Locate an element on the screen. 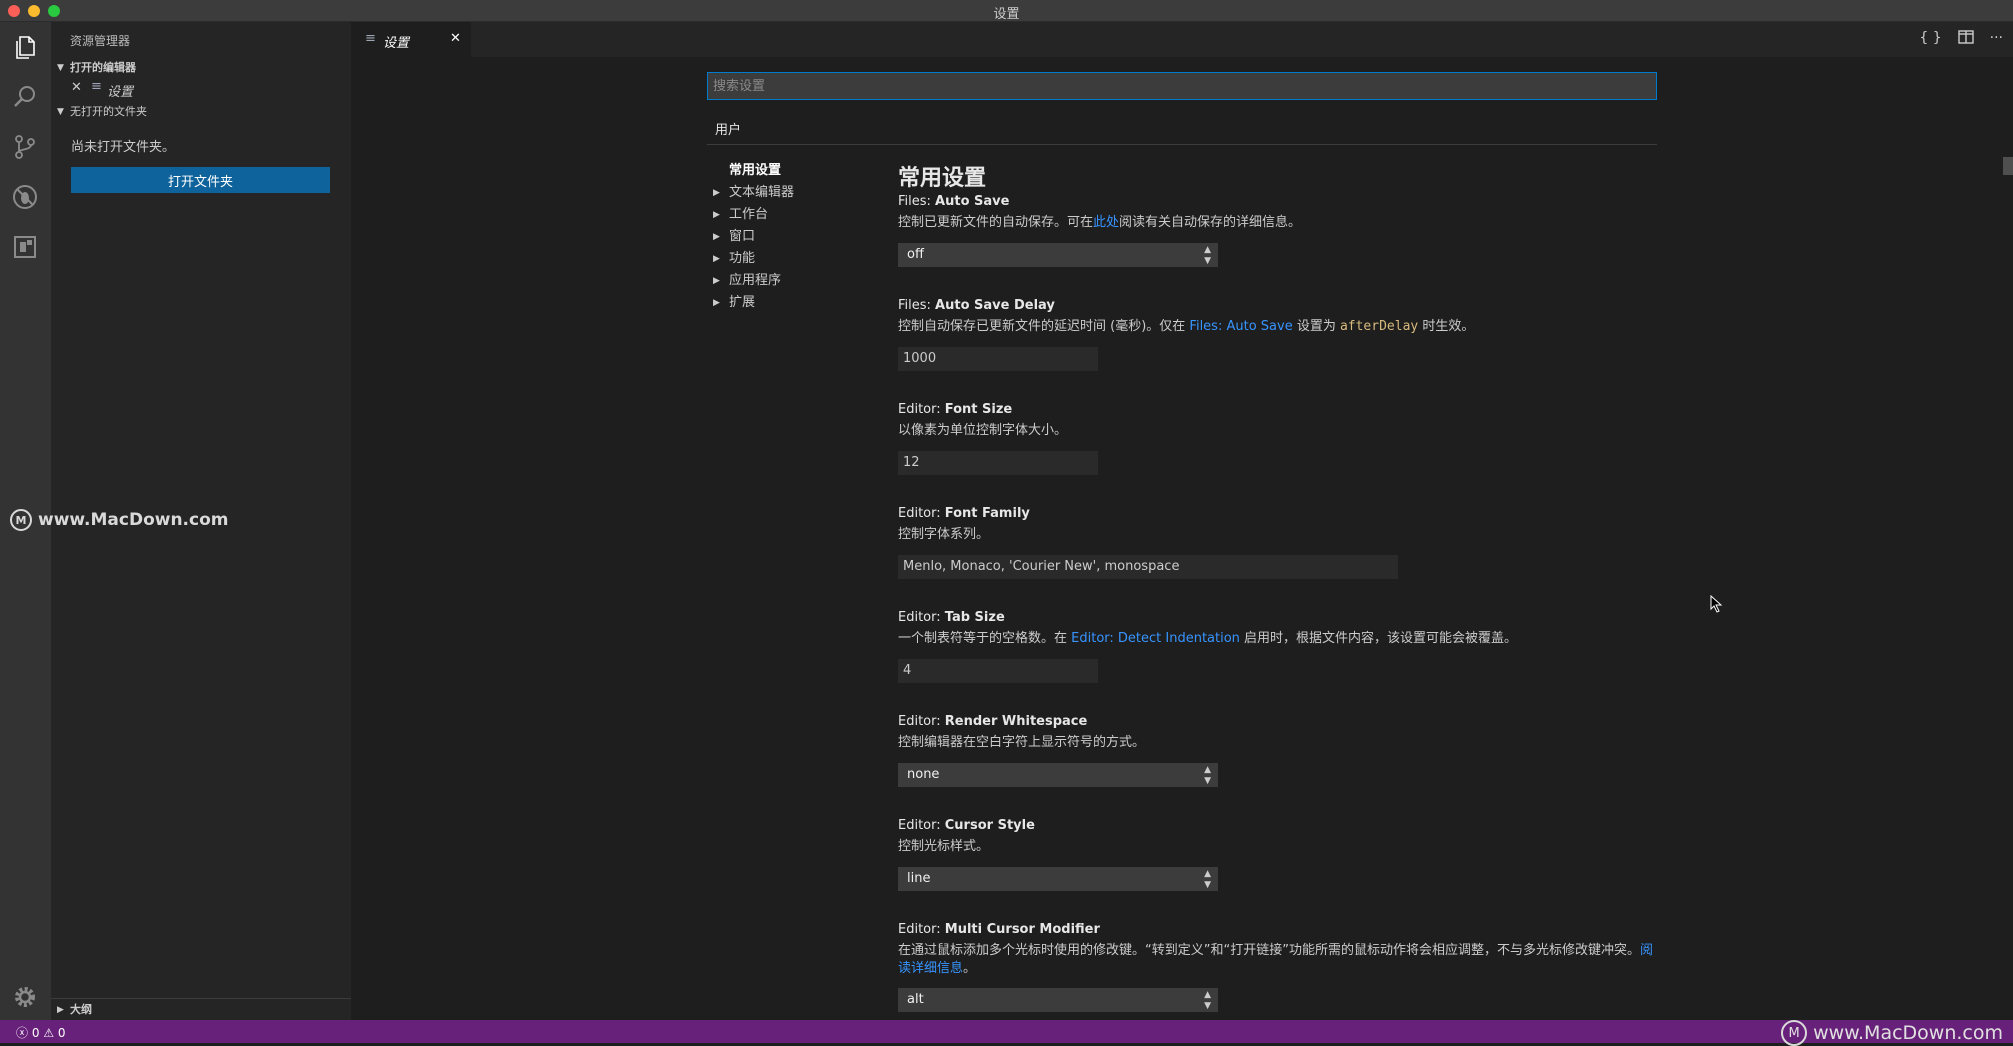 The image size is (2013, 1046). toc-label: 功能 is located at coordinates (742, 258).